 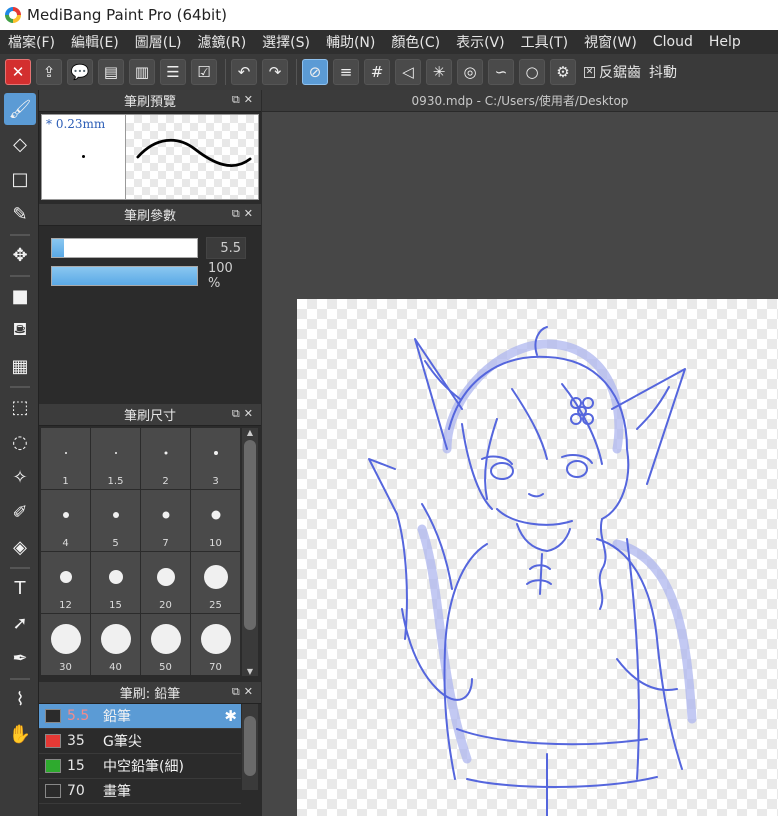 I want to click on fan-snap-button: ◁, so click(x=408, y=72).